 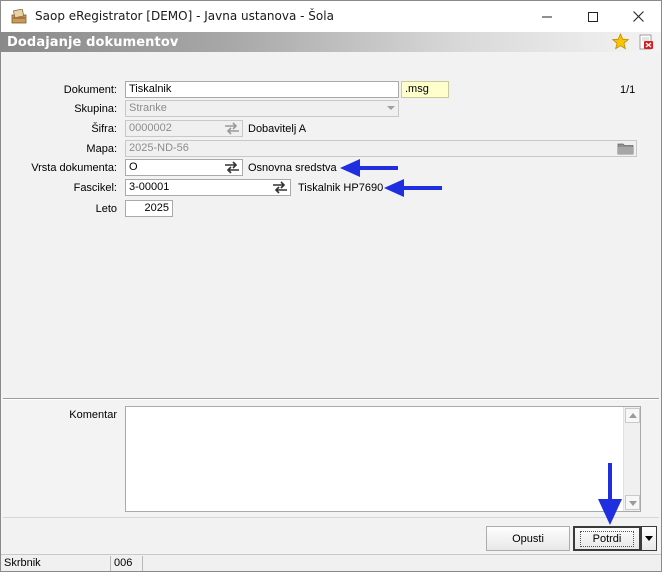 I want to click on extension-field: .msg, so click(x=425, y=89).